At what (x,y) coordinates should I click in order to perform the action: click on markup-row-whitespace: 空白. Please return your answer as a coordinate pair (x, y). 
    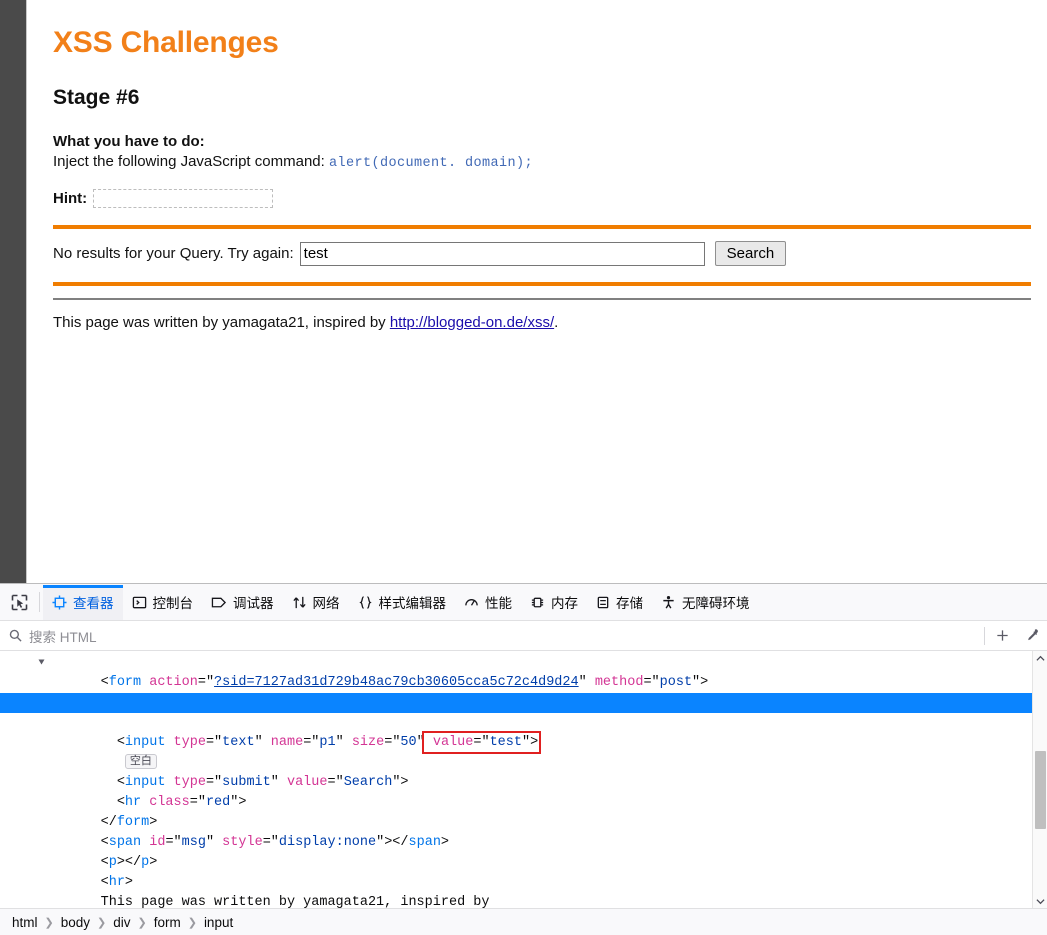
    Looking at the image, I should click on (523, 751).